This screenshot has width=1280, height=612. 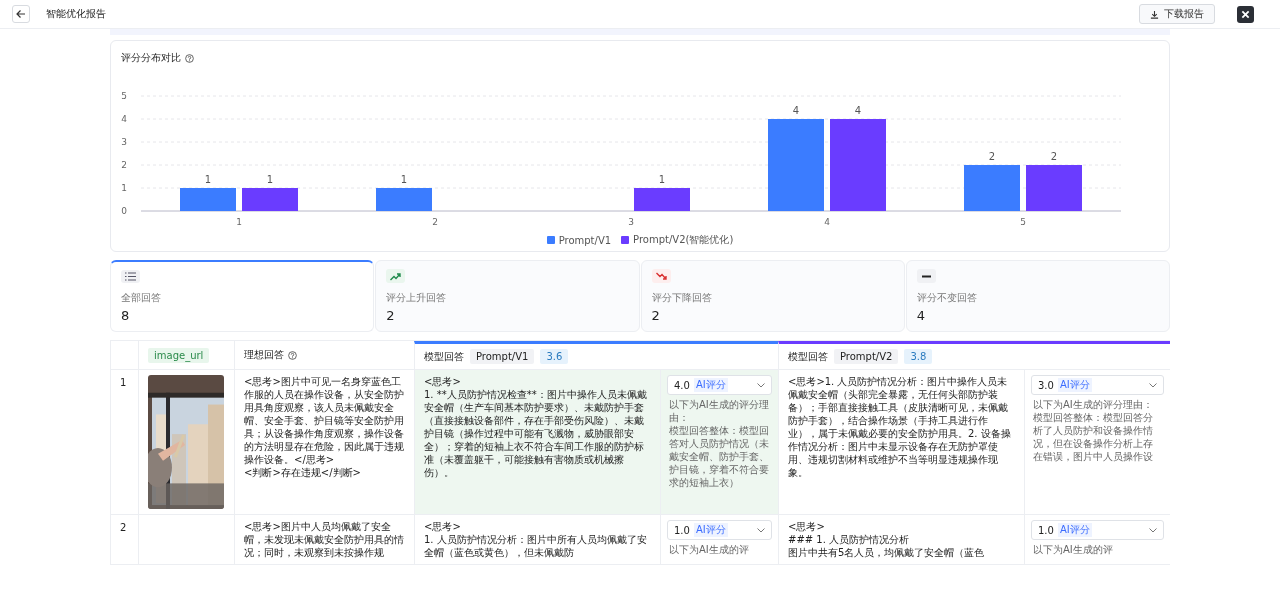 I want to click on back-button, so click(x=21, y=14).